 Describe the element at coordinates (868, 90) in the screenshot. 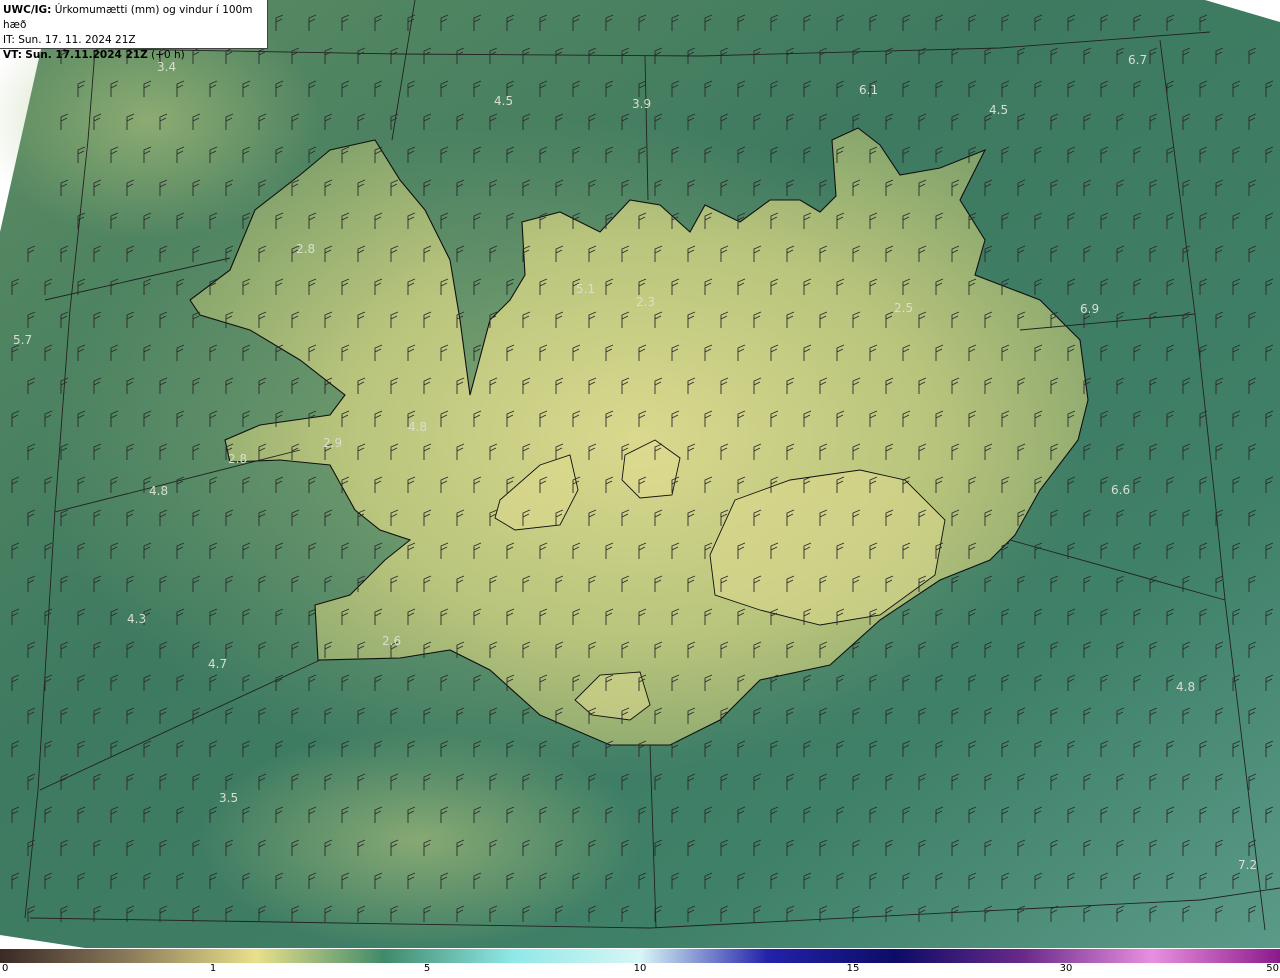

I see `map-value-label: 6.1` at that location.